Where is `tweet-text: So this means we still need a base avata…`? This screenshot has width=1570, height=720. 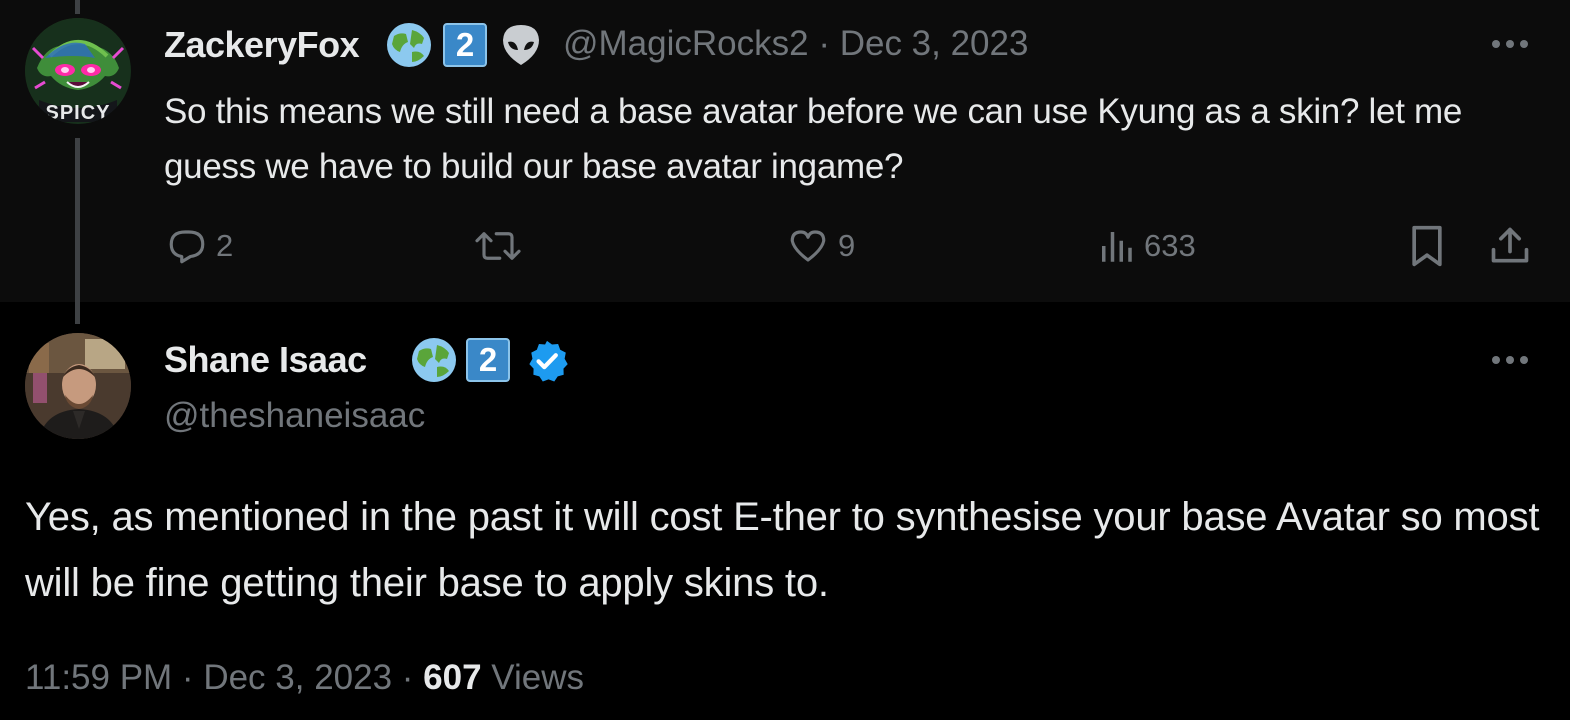
tweet-text: So this means we still need a base avata… is located at coordinates (813, 139).